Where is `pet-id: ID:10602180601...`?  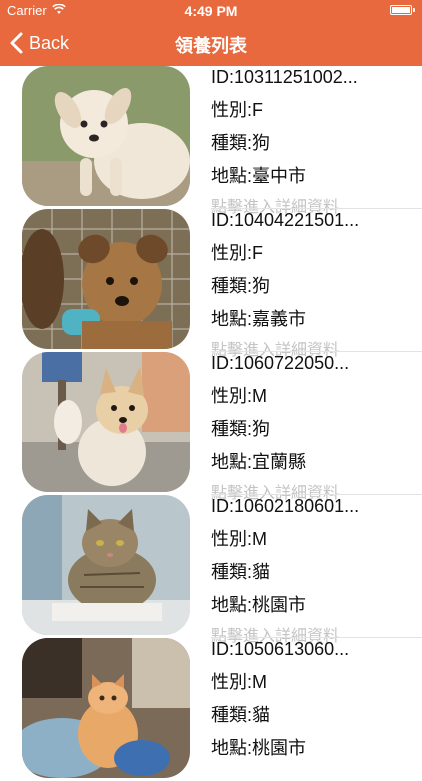 pet-id: ID:10602180601... is located at coordinates (285, 506).